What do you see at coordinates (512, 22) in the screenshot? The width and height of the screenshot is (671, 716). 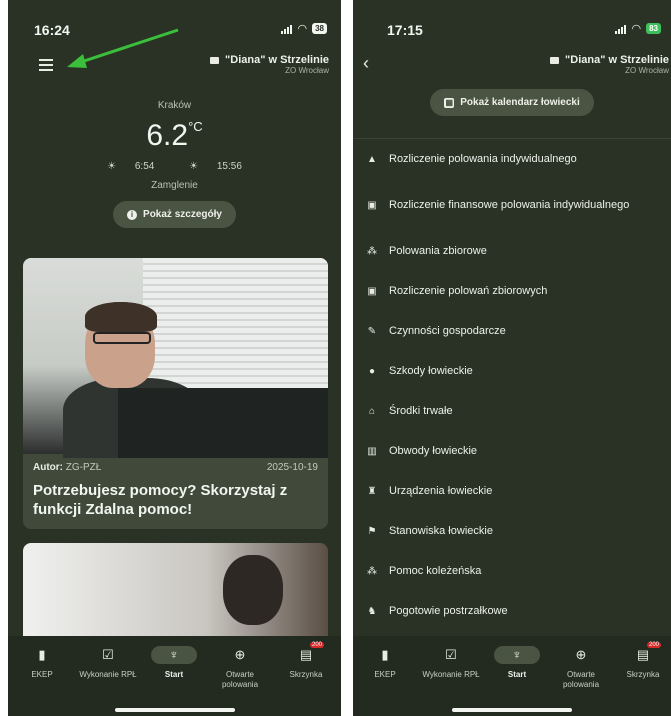 I see `status-bar: 17:15 ◠ 83` at bounding box center [512, 22].